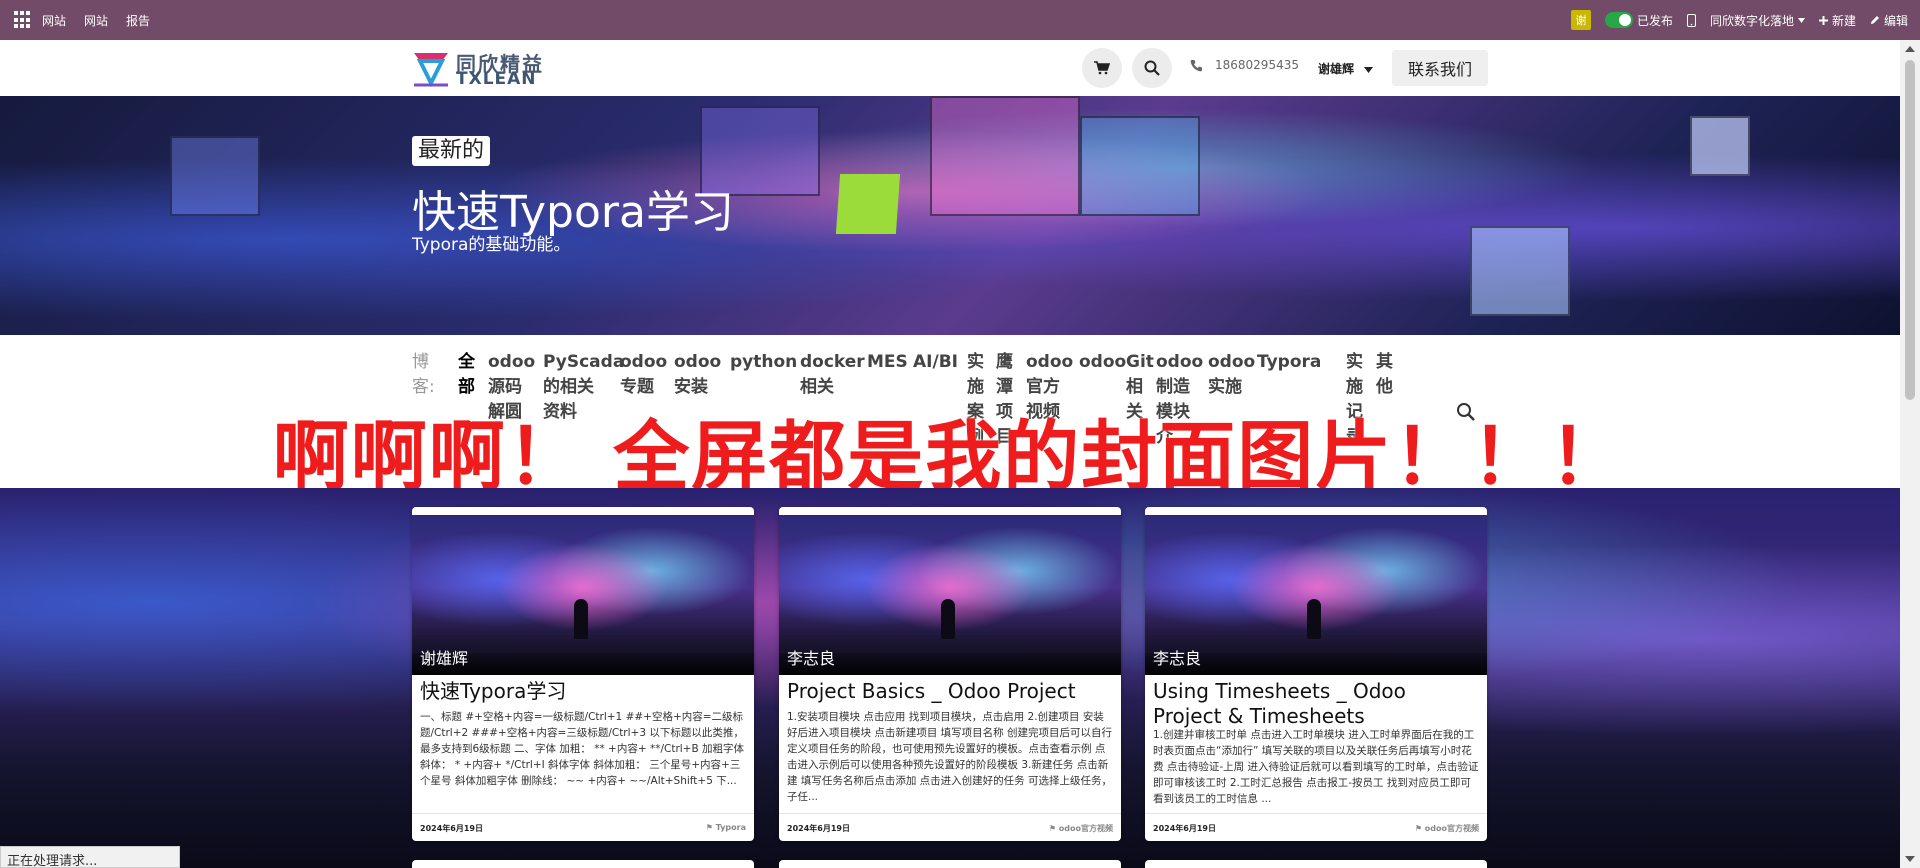 The height and width of the screenshot is (868, 1920). Describe the element at coordinates (1384, 375) in the screenshot. I see `blog-filter-item: 其他` at that location.